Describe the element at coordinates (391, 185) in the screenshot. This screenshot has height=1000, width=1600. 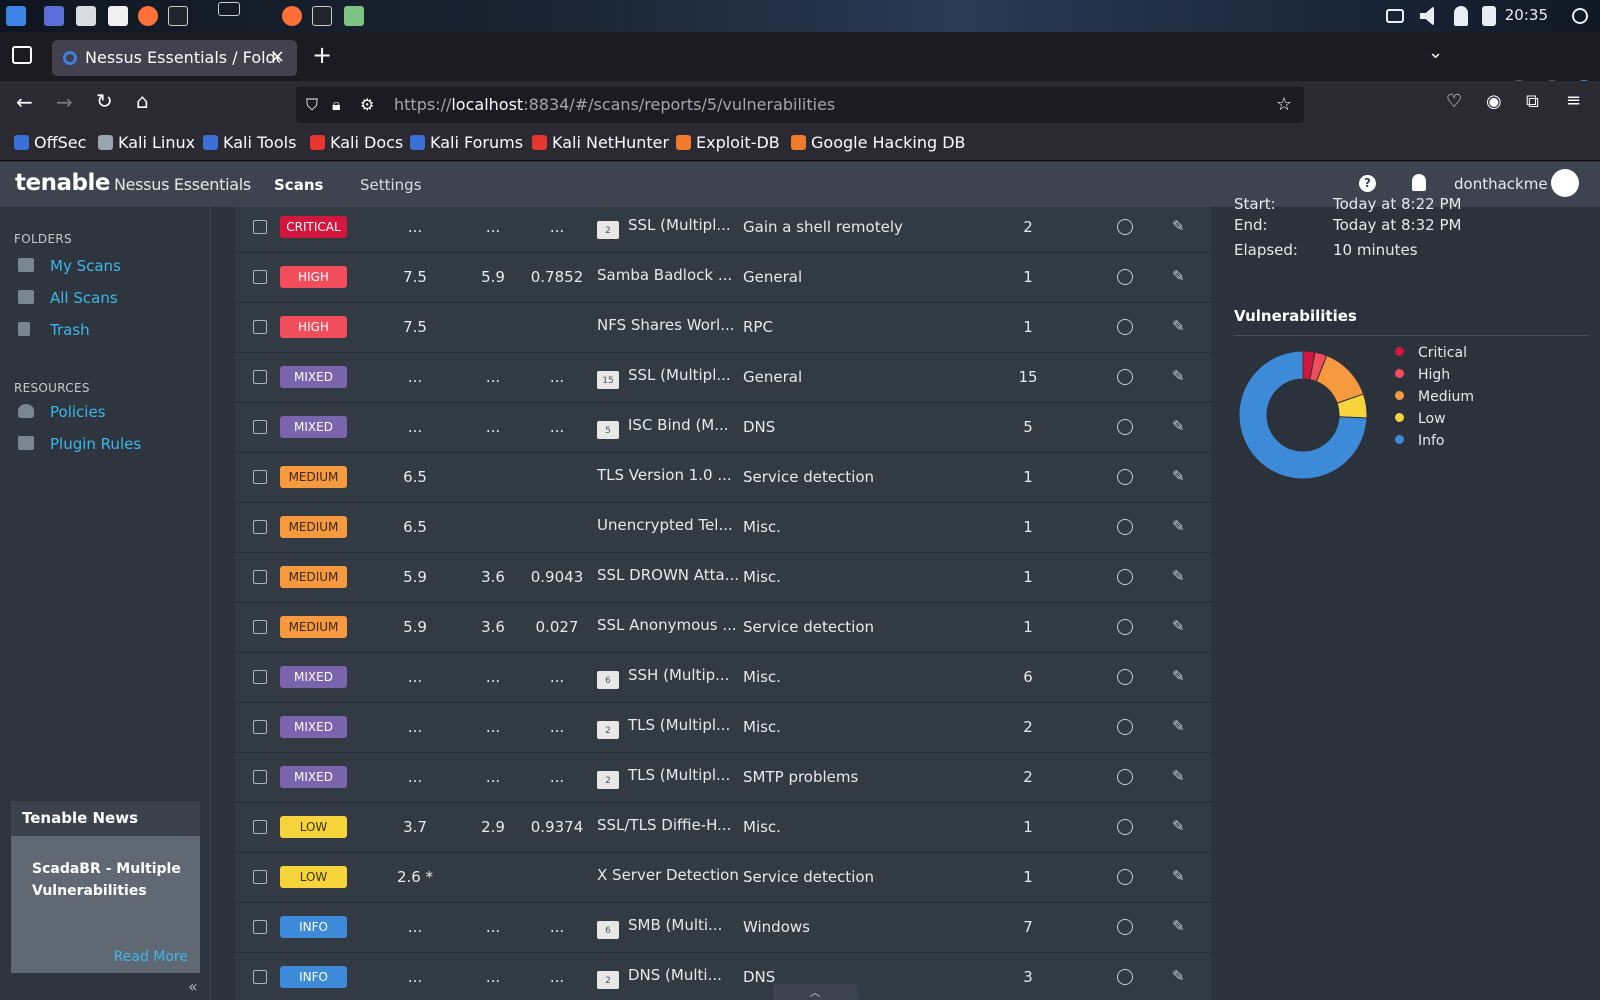
I see `nav-settings: Settings` at that location.